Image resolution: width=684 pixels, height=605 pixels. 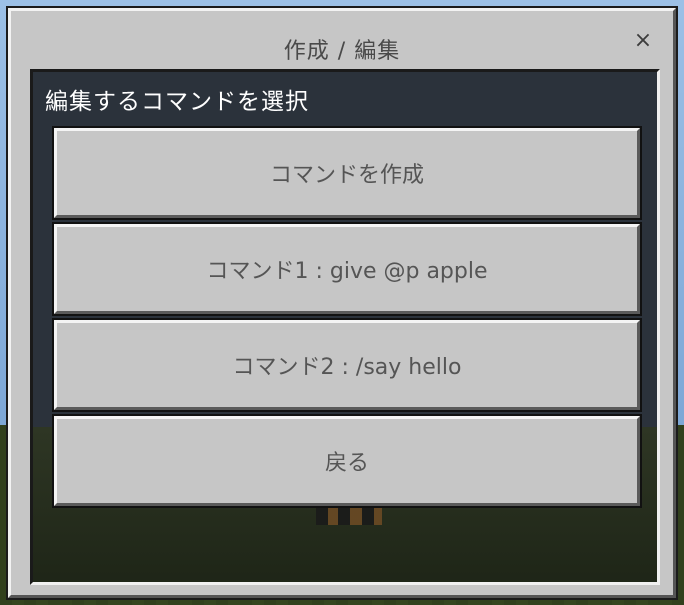 I want to click on dialog-title: 作成 / 編集, so click(x=342, y=51).